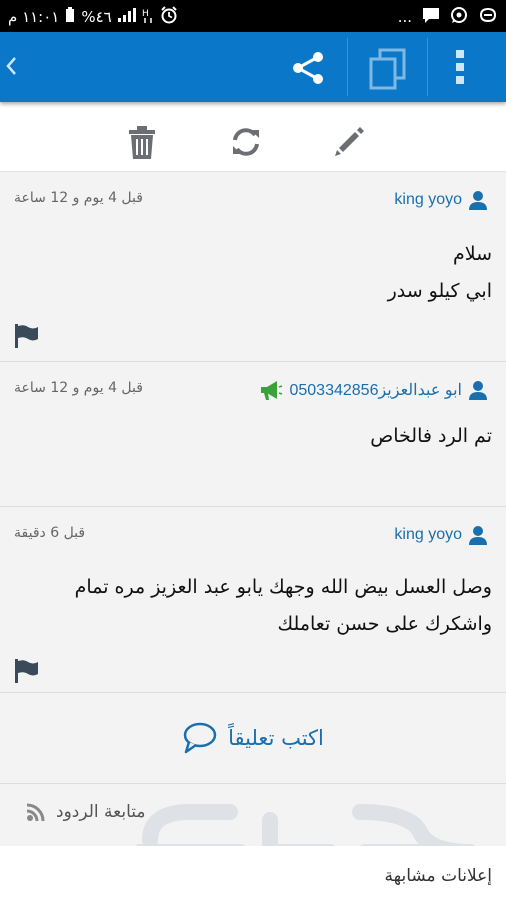  What do you see at coordinates (253, 873) in the screenshot?
I see `similar-ads-section: إعلانات مشابهة` at bounding box center [253, 873].